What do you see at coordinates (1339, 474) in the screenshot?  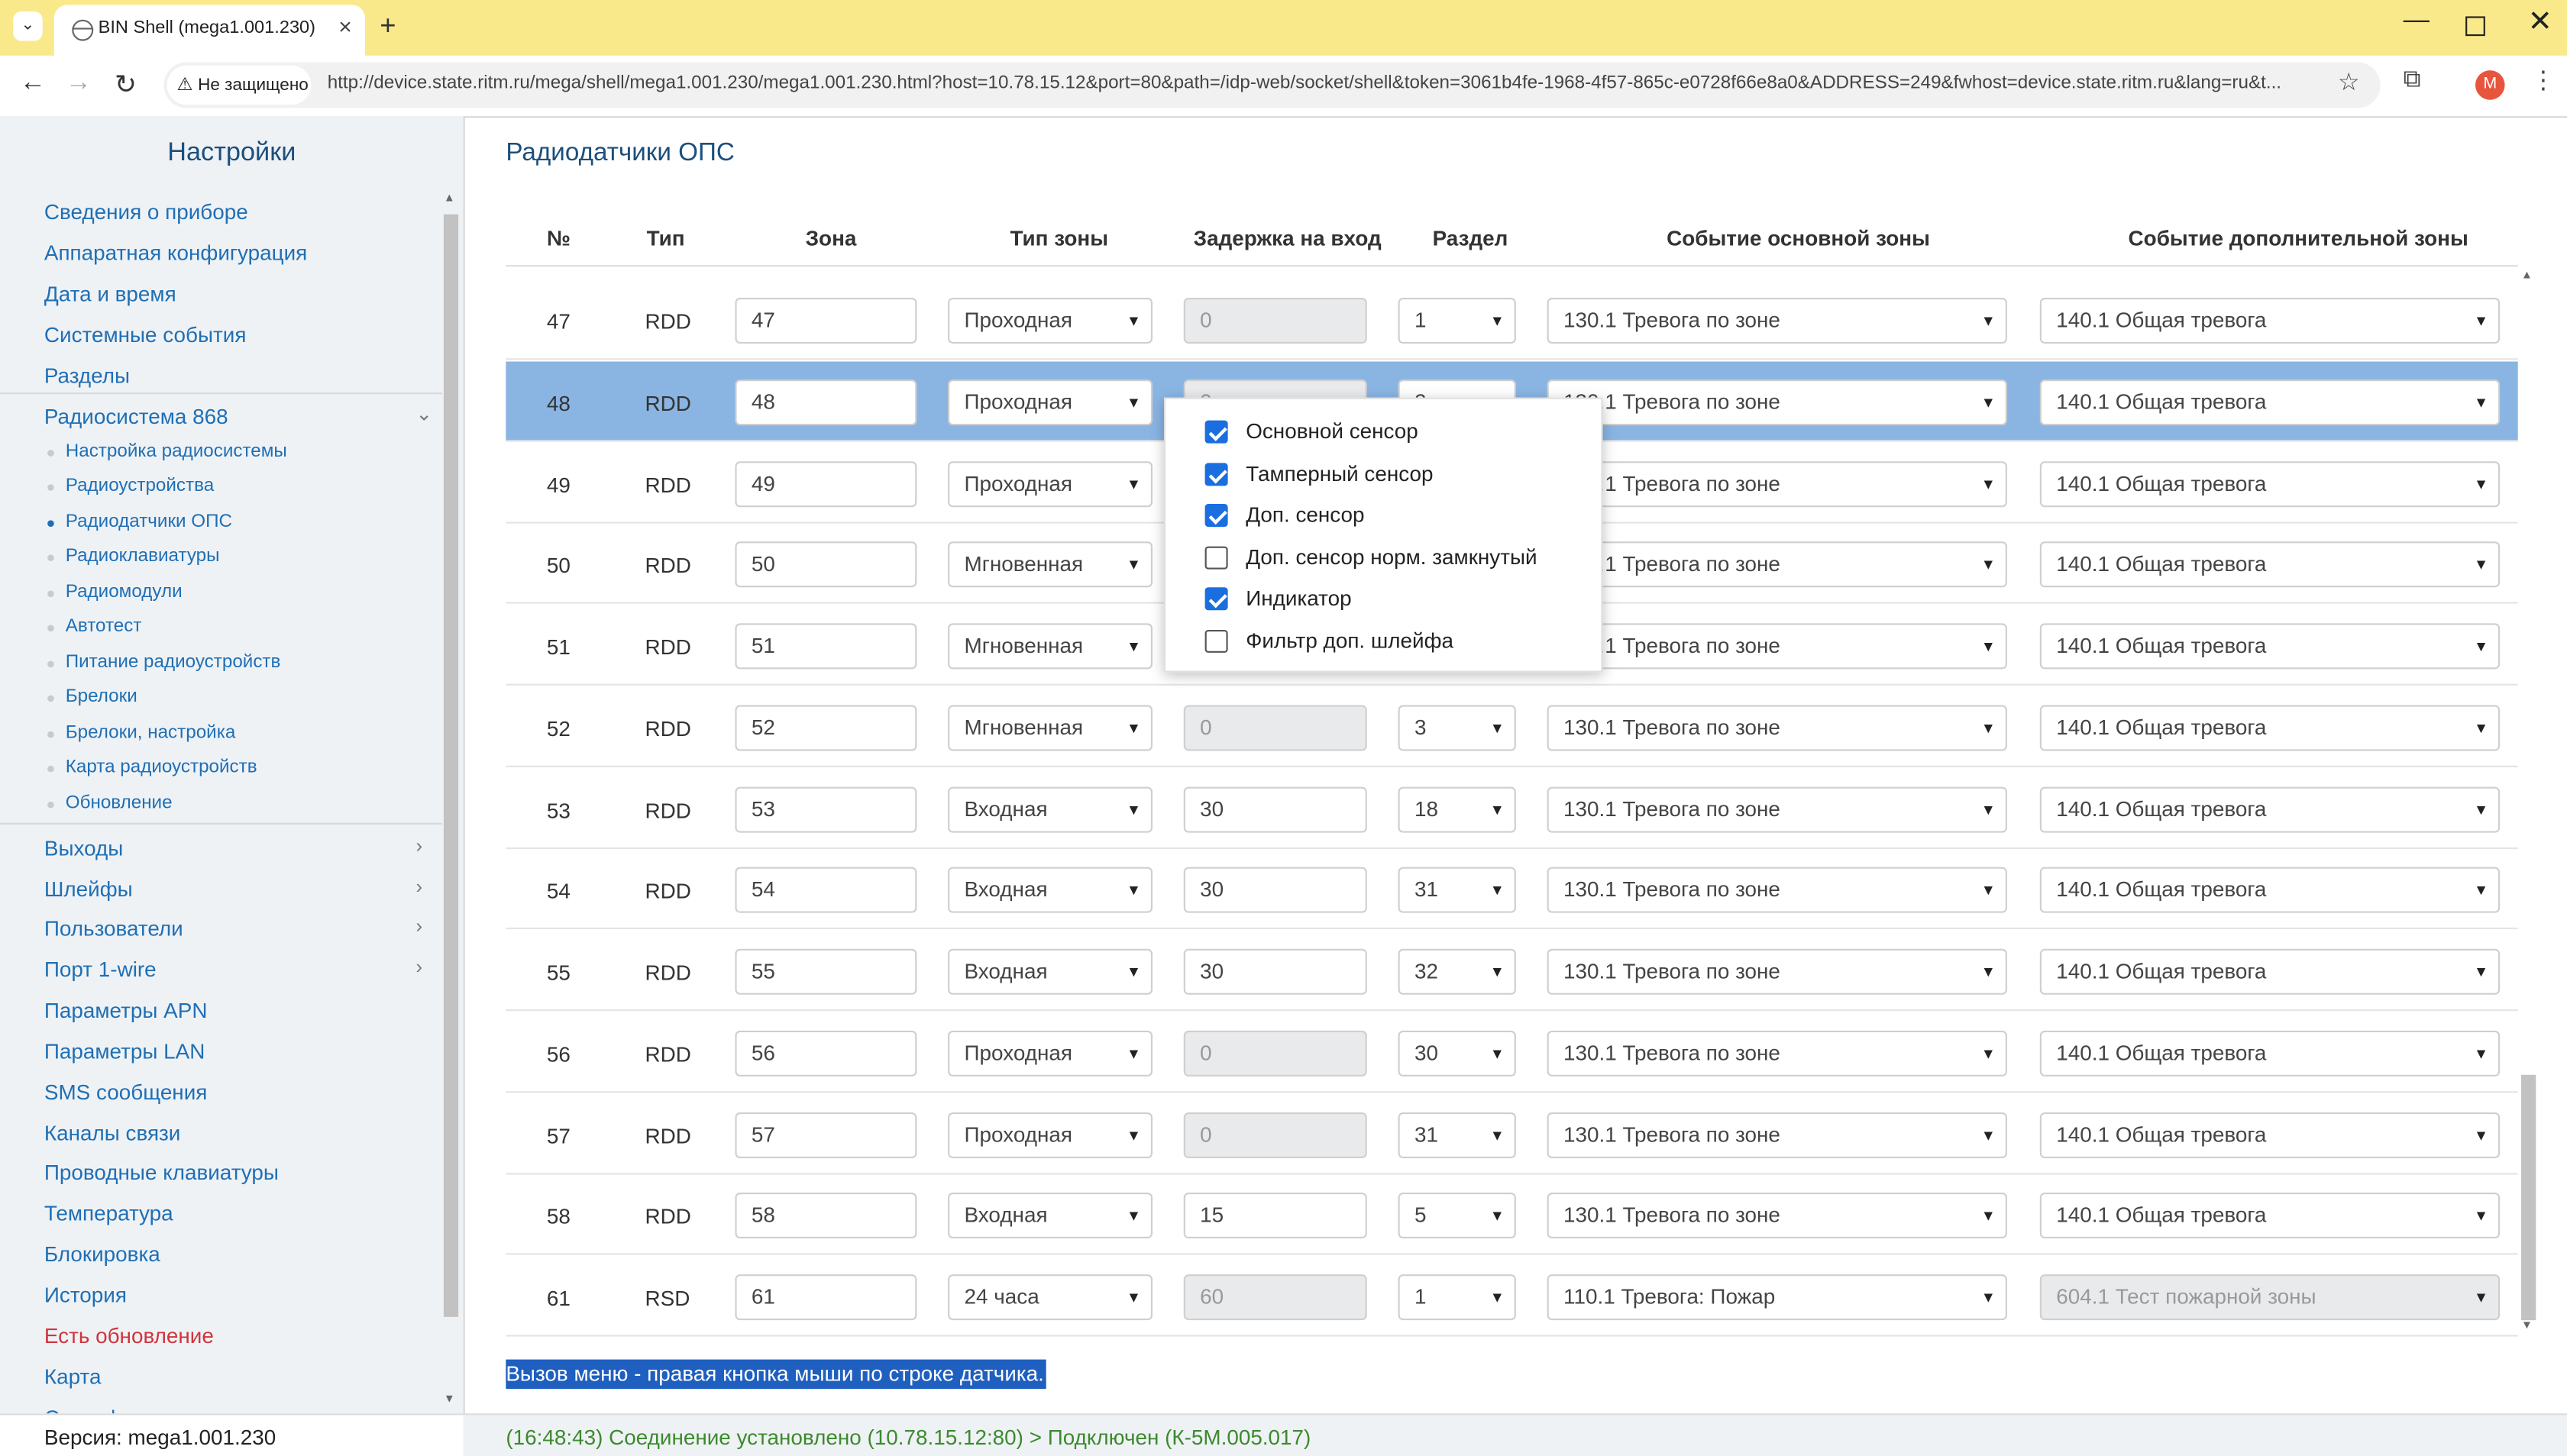 I see `context-menu-item-tamper-sensor: Тамперный сенсор` at bounding box center [1339, 474].